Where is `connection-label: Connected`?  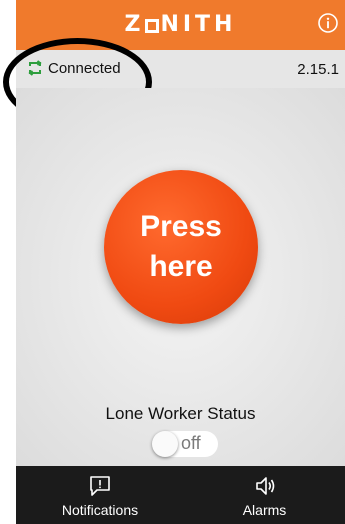 connection-label: Connected is located at coordinates (84, 68).